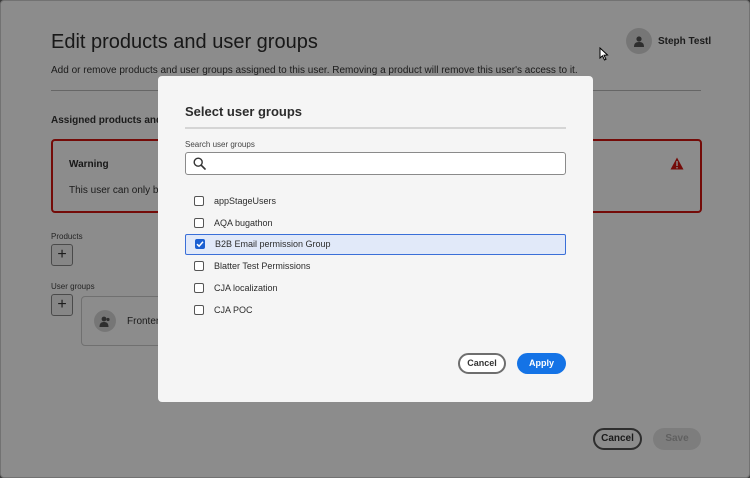 The width and height of the screenshot is (750, 478). Describe the element at coordinates (243, 222) in the screenshot. I see `group-label: AQA bugathon` at that location.